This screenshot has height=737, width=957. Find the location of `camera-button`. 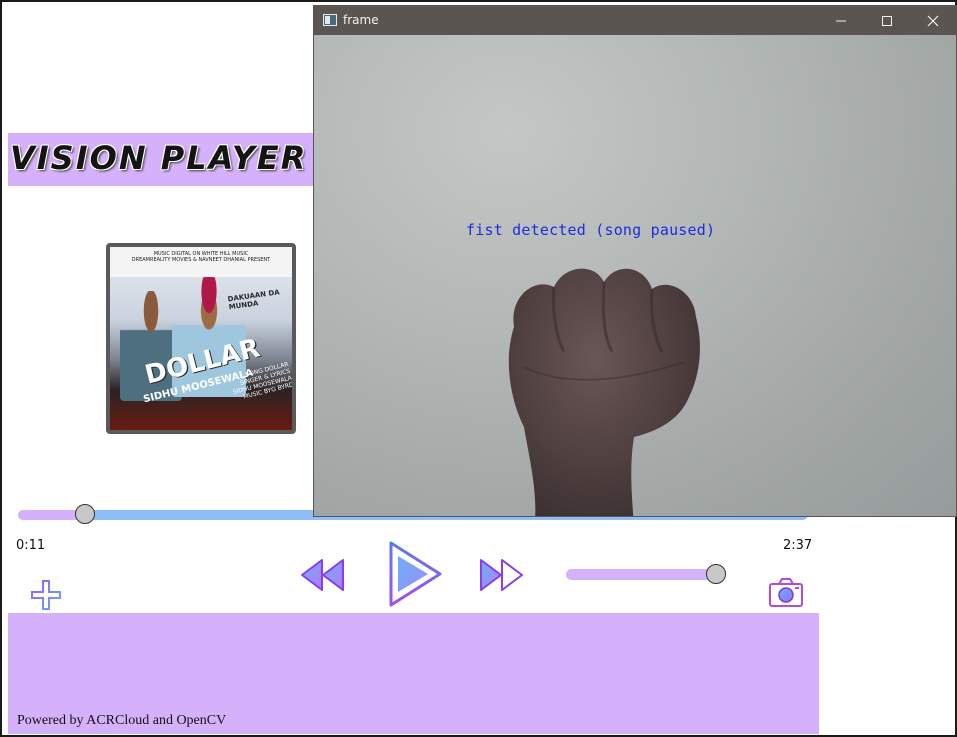

camera-button is located at coordinates (786, 592).